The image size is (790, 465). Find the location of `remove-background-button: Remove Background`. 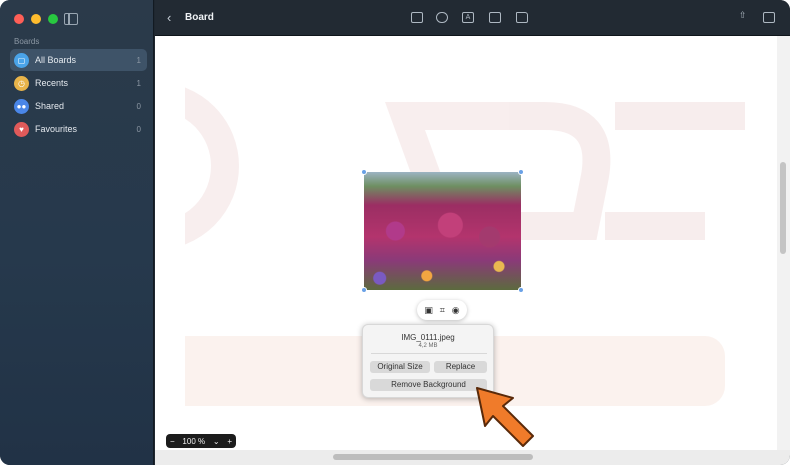

remove-background-button: Remove Background is located at coordinates (428, 385).